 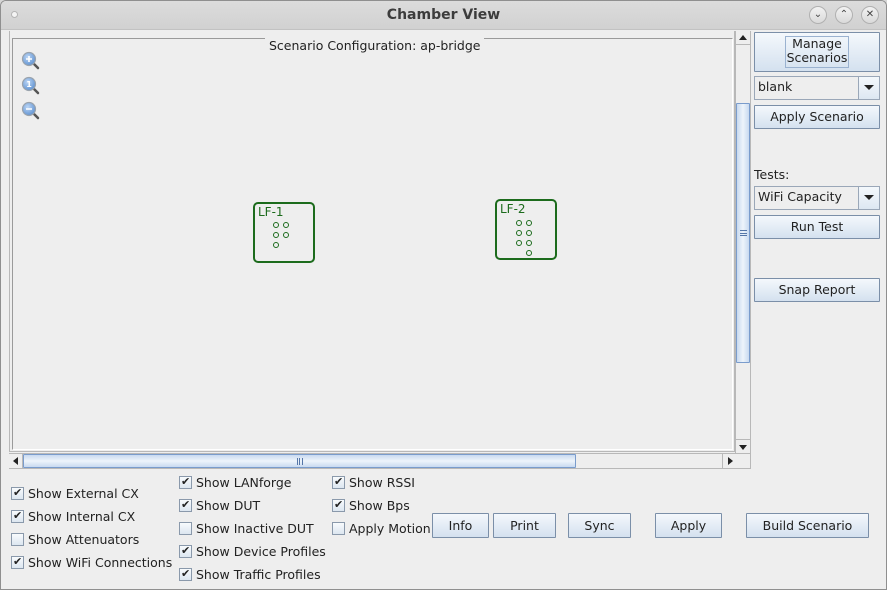 I want to click on window-title: Chamber View, so click(x=443, y=15).